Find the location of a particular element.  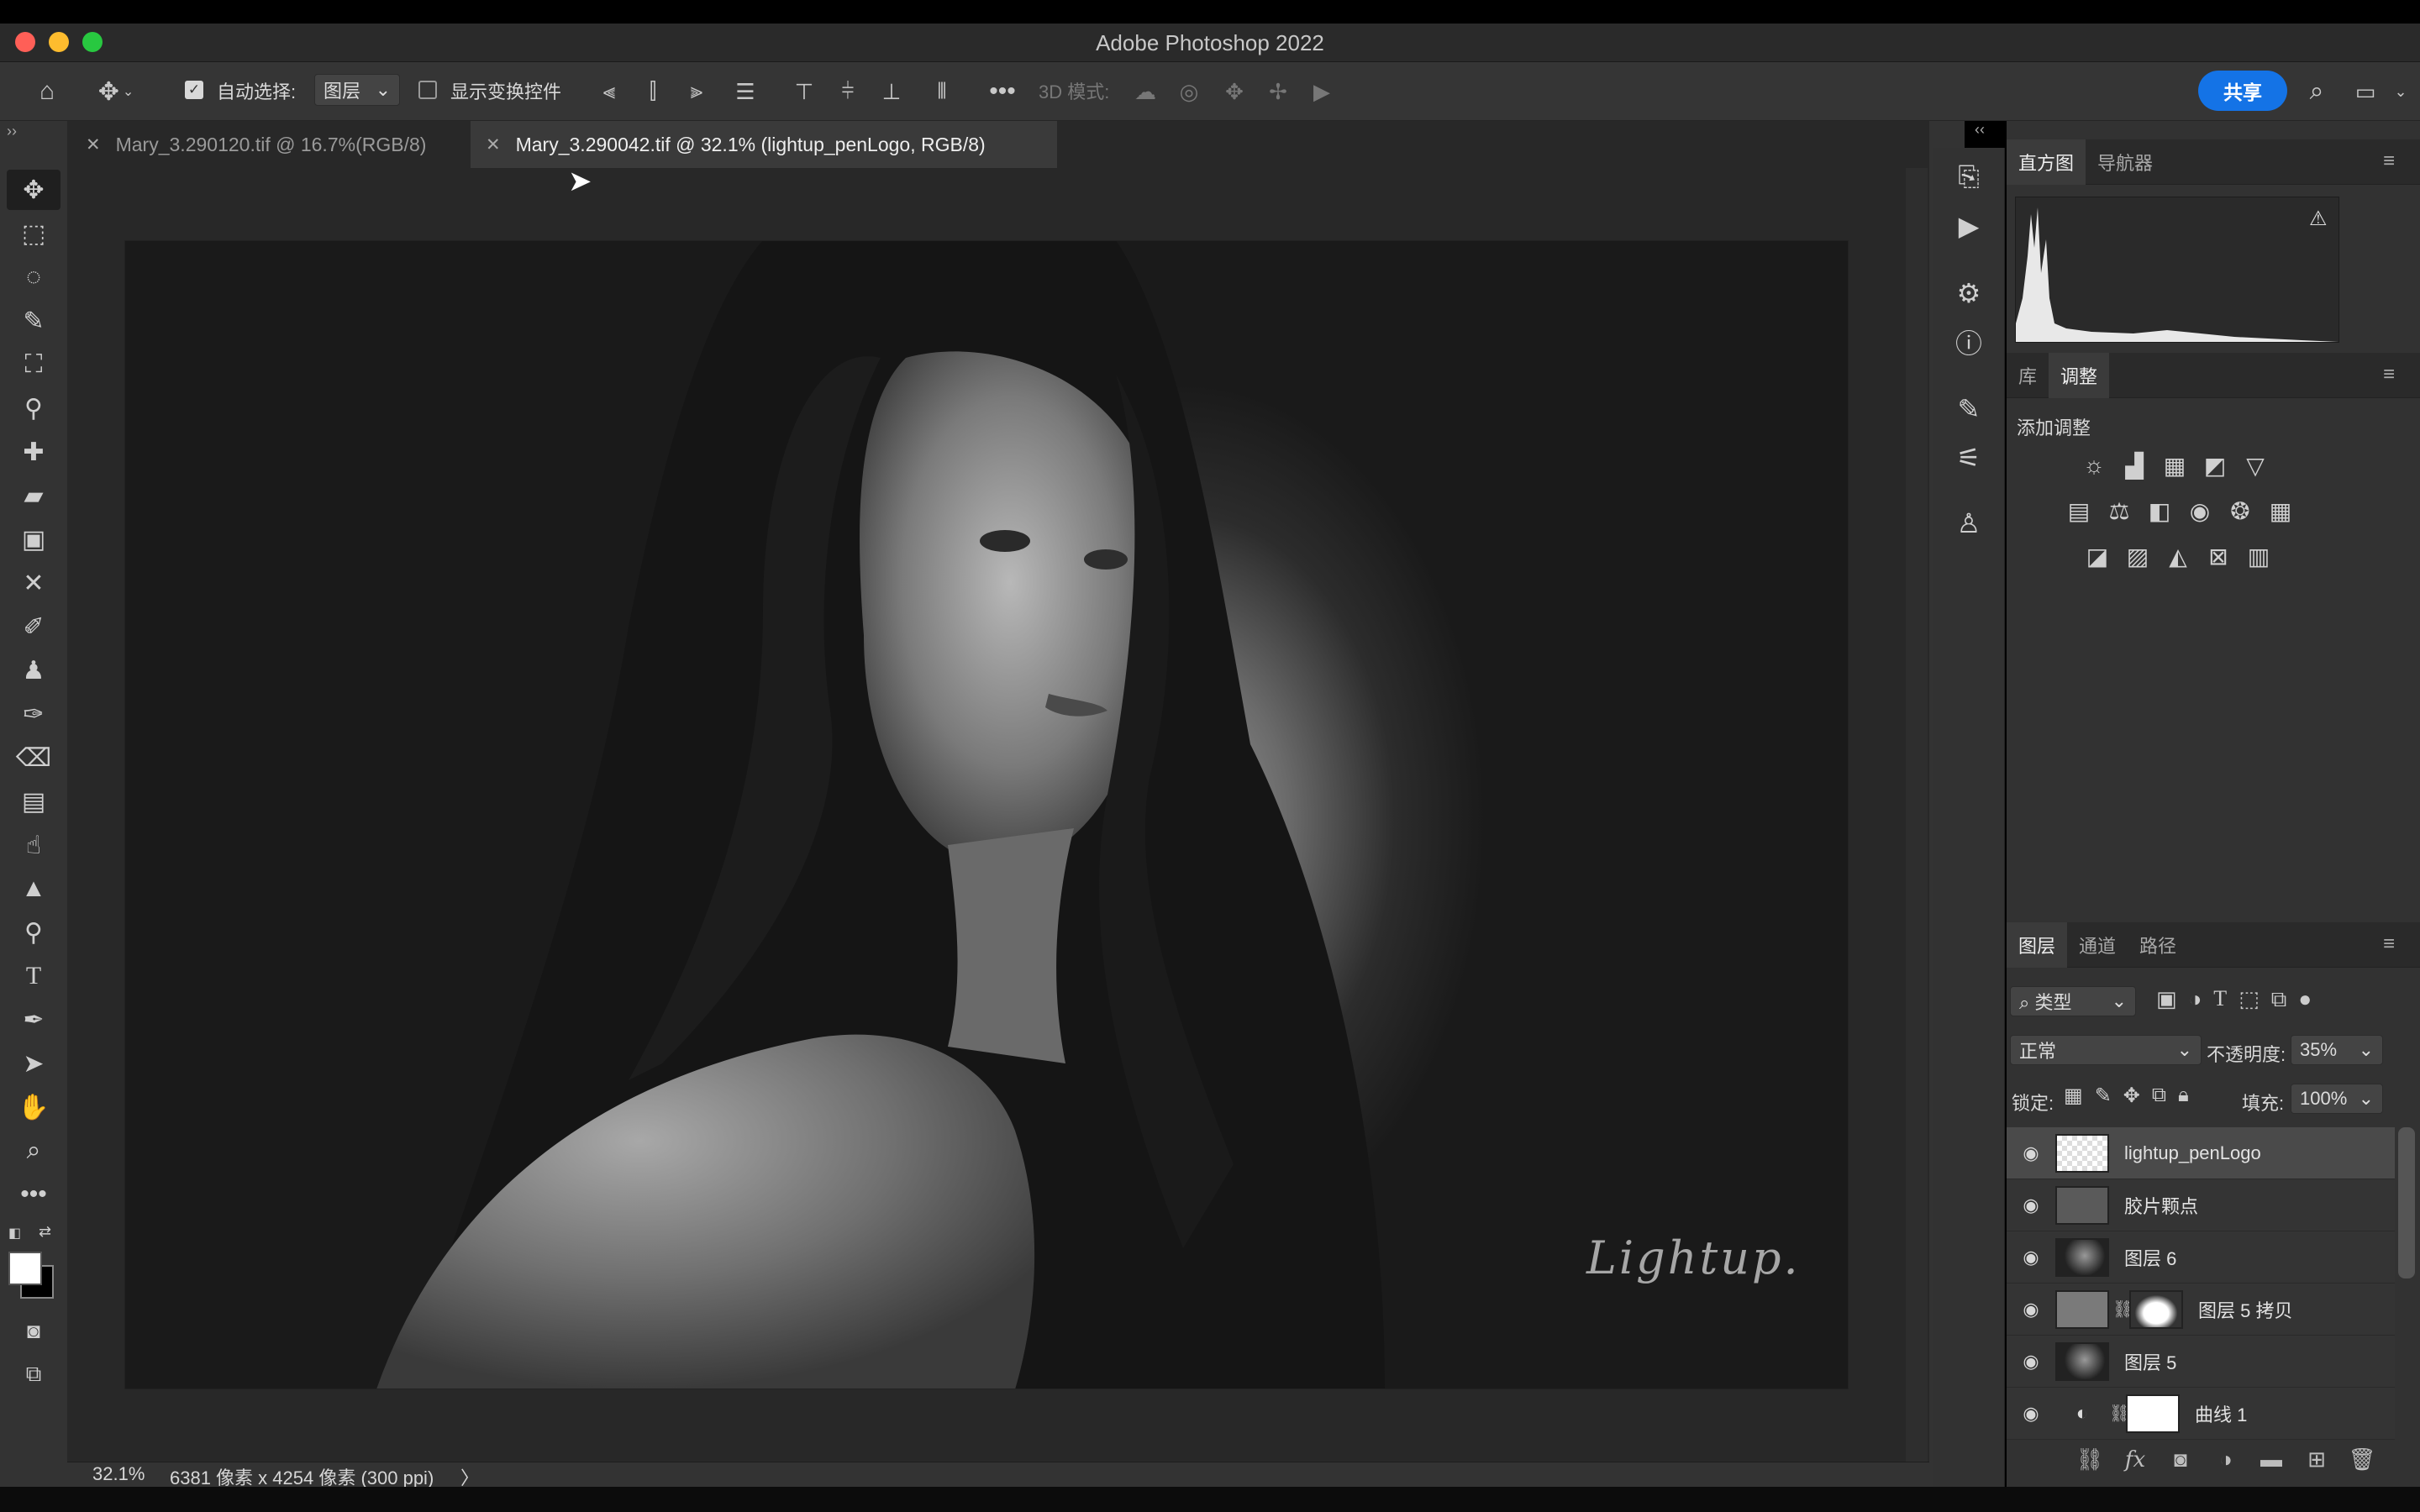

gradient-tool-icon: ▤ is located at coordinates (34, 801).